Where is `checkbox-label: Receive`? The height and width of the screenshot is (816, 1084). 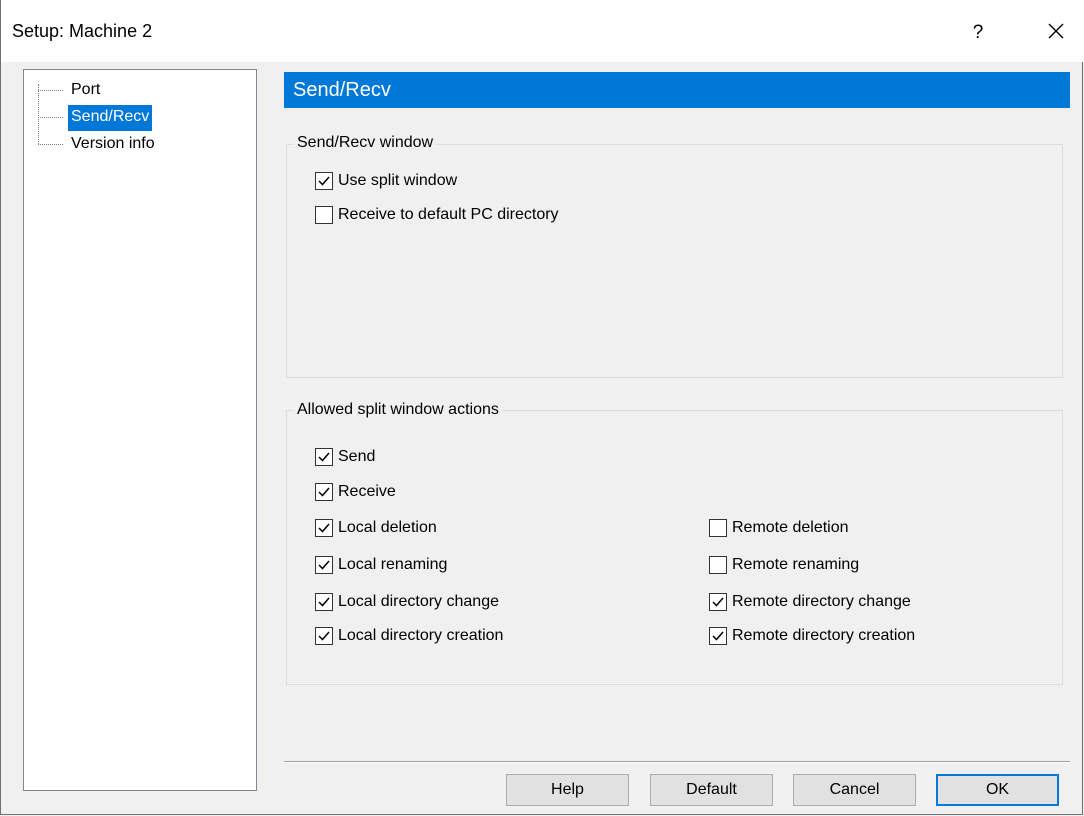
checkbox-label: Receive is located at coordinates (367, 491).